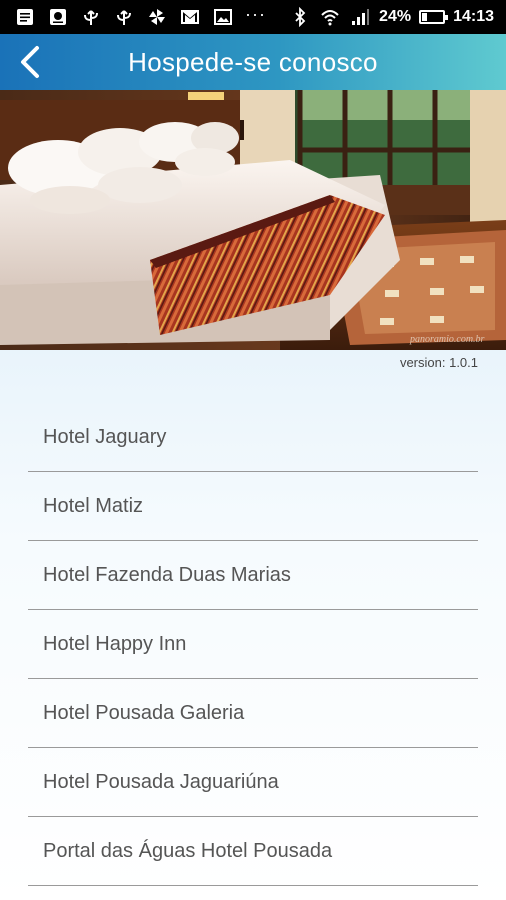 The image size is (506, 900). What do you see at coordinates (447, 339) in the screenshot?
I see `photo-watermark: panoramio.com.br` at bounding box center [447, 339].